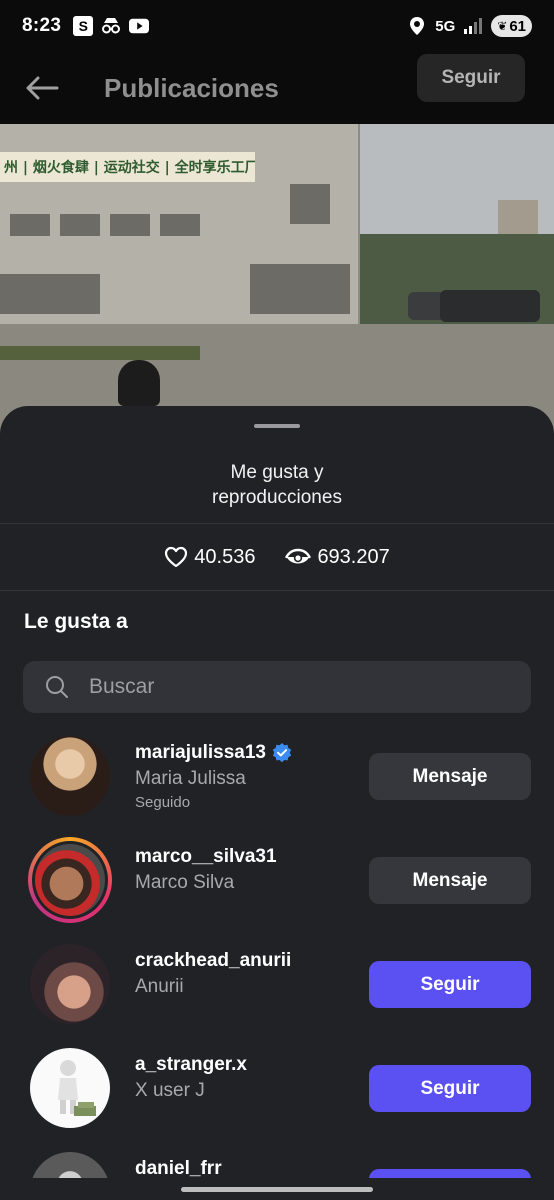 Image resolution: width=554 pixels, height=1200 pixels. I want to click on full-name: X user J, so click(170, 1090).